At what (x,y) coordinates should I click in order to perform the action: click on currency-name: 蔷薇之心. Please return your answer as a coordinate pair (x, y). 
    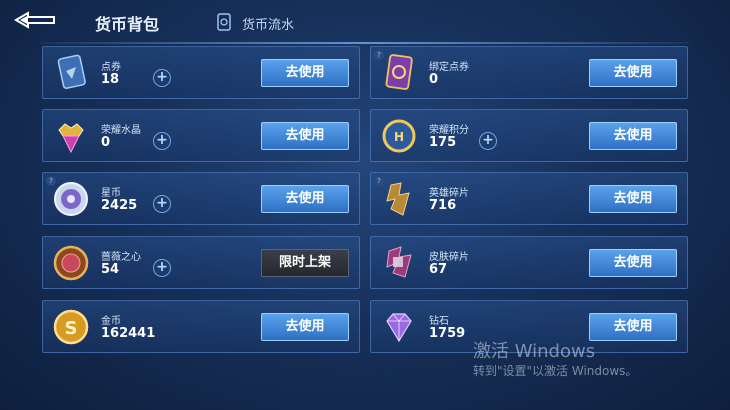
    Looking at the image, I should click on (121, 257).